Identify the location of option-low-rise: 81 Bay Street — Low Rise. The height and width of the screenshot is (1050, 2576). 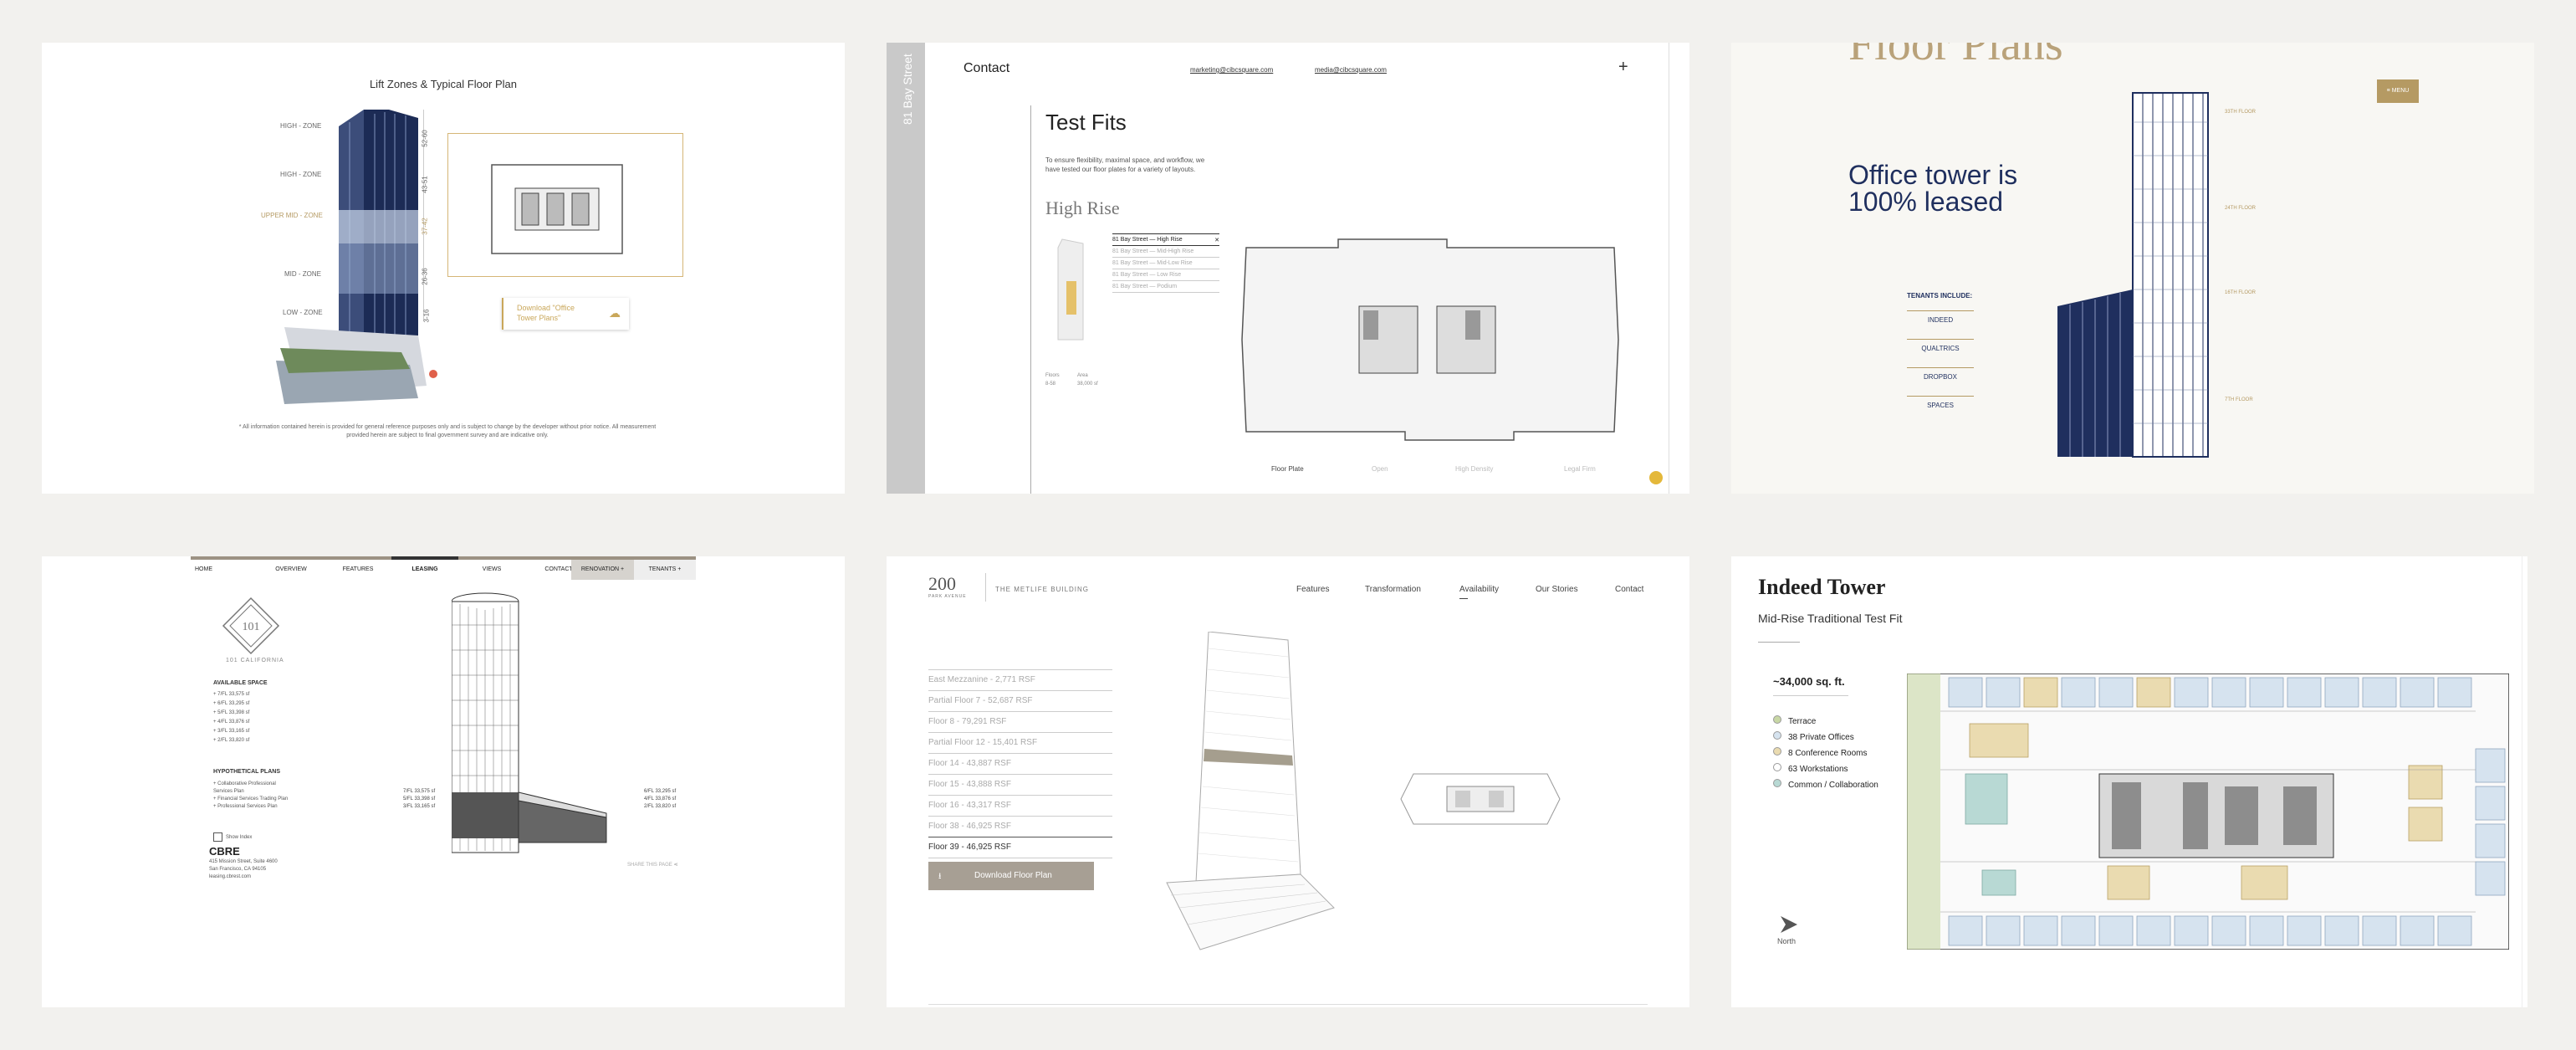
(1165, 275).